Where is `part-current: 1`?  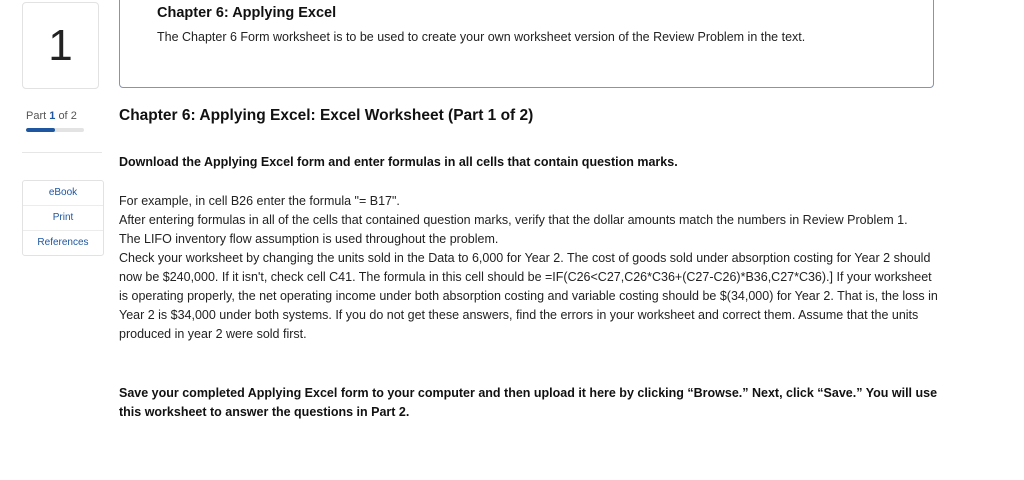 part-current: 1 is located at coordinates (52, 116).